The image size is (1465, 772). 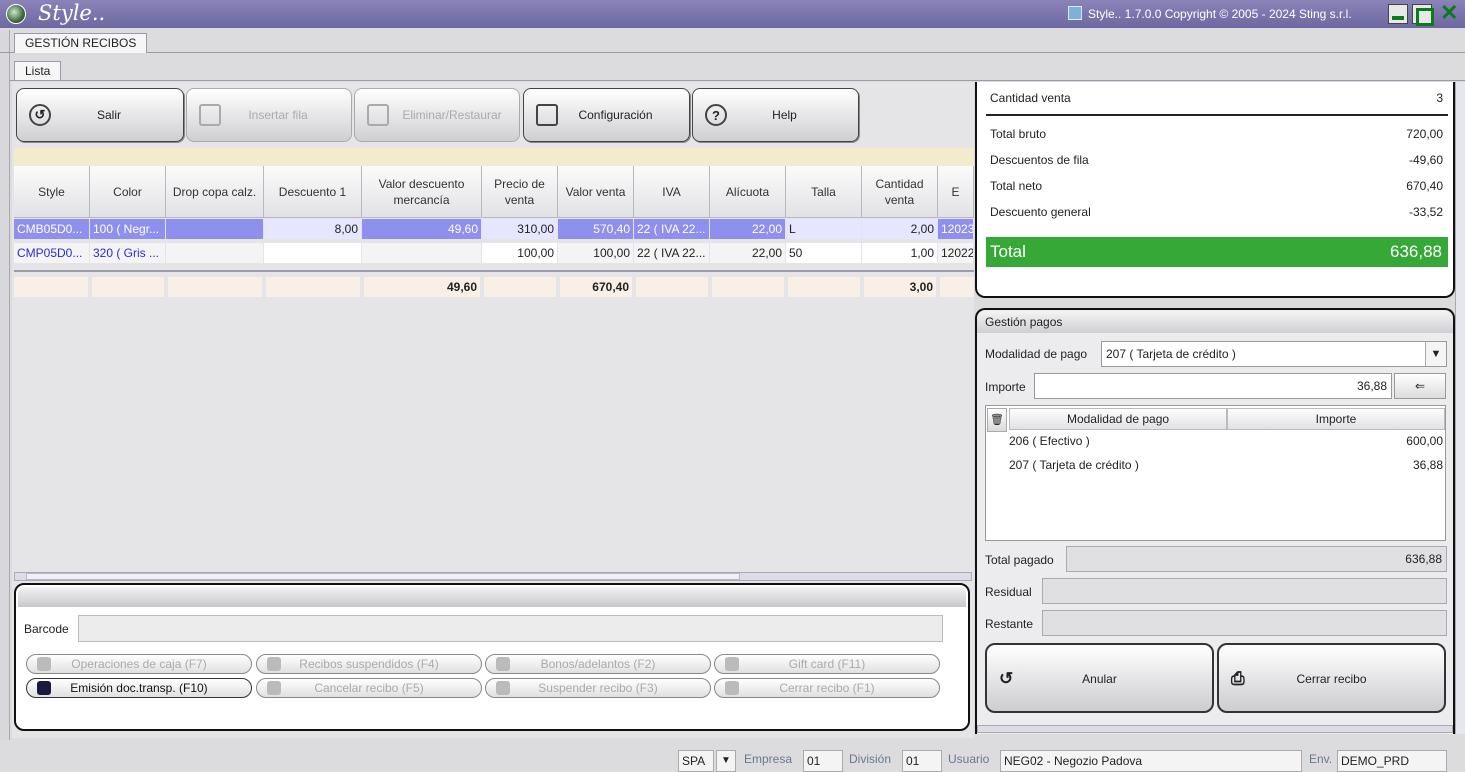 I want to click on restante-field, so click(x=1244, y=623).